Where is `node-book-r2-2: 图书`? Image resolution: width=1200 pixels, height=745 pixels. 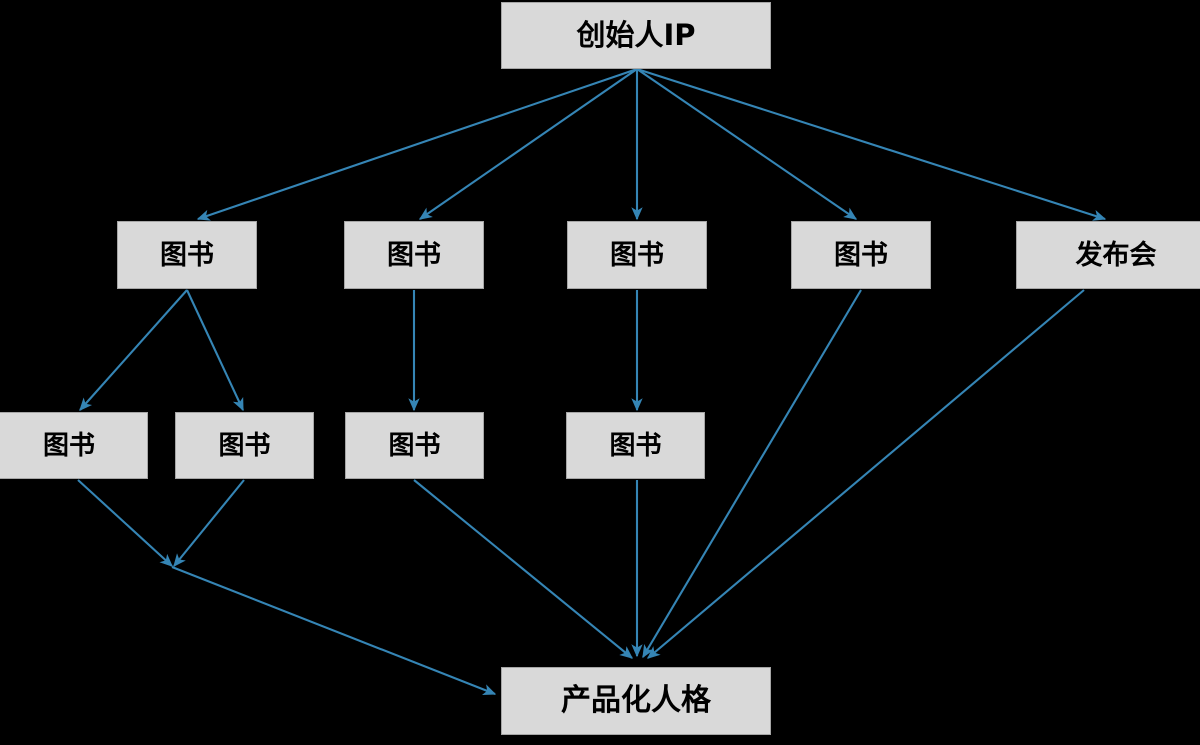 node-book-r2-2: 图书 is located at coordinates (414, 255).